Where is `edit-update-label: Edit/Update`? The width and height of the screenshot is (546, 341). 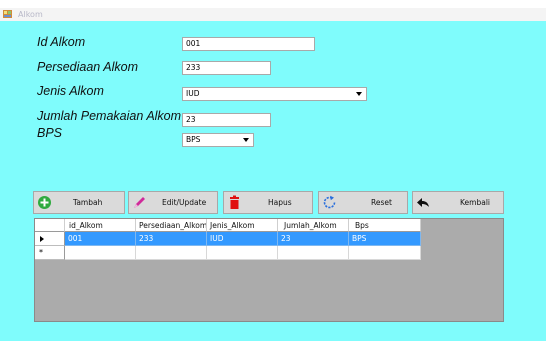
edit-update-label: Edit/Update is located at coordinates (184, 202).